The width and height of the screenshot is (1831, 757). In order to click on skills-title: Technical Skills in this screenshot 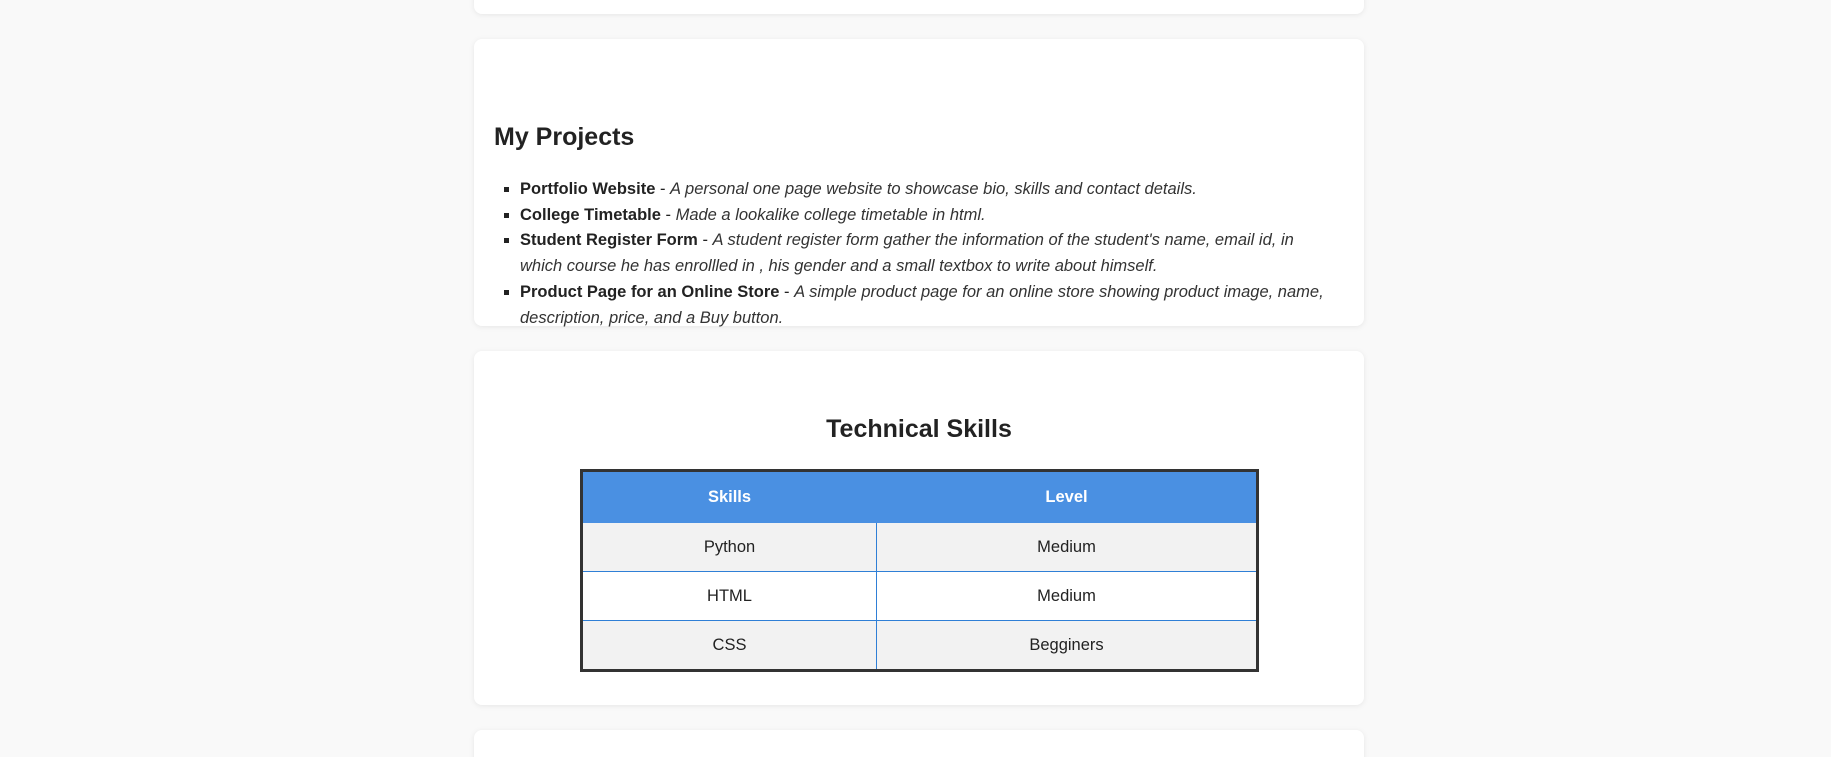, I will do `click(919, 429)`.